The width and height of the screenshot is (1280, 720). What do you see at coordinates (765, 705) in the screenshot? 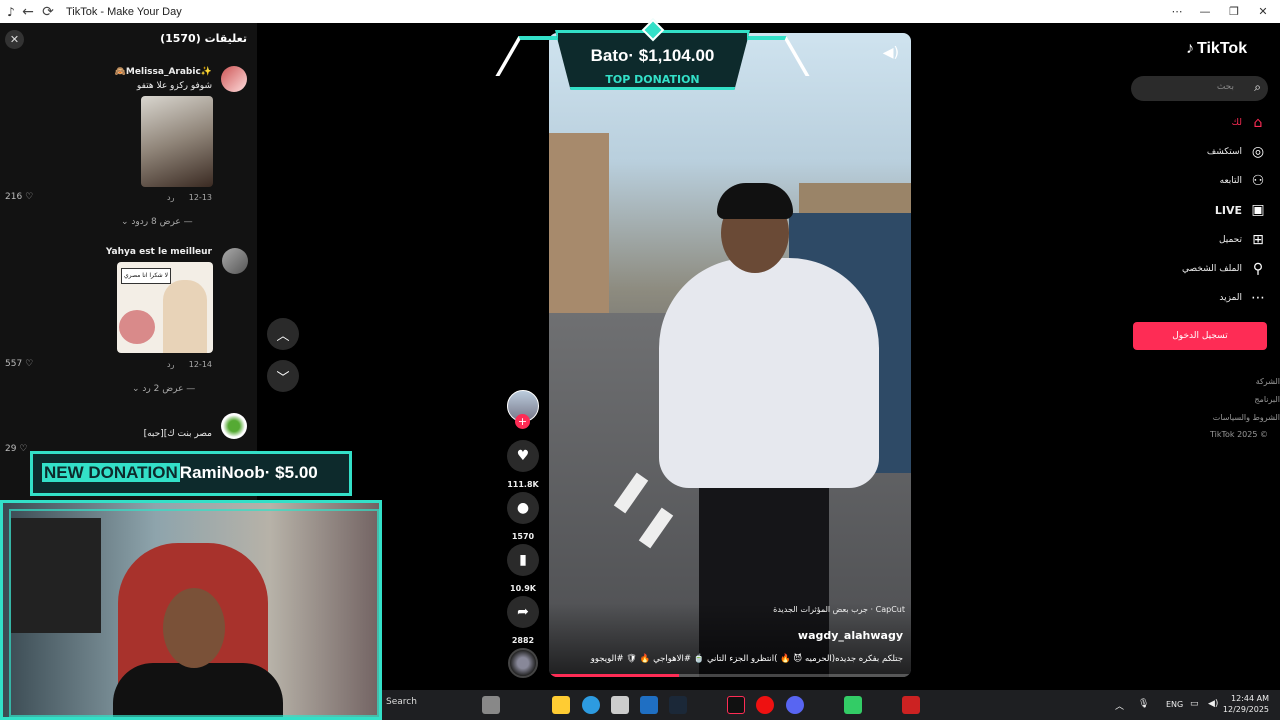
I see `opera-icon` at bounding box center [765, 705].